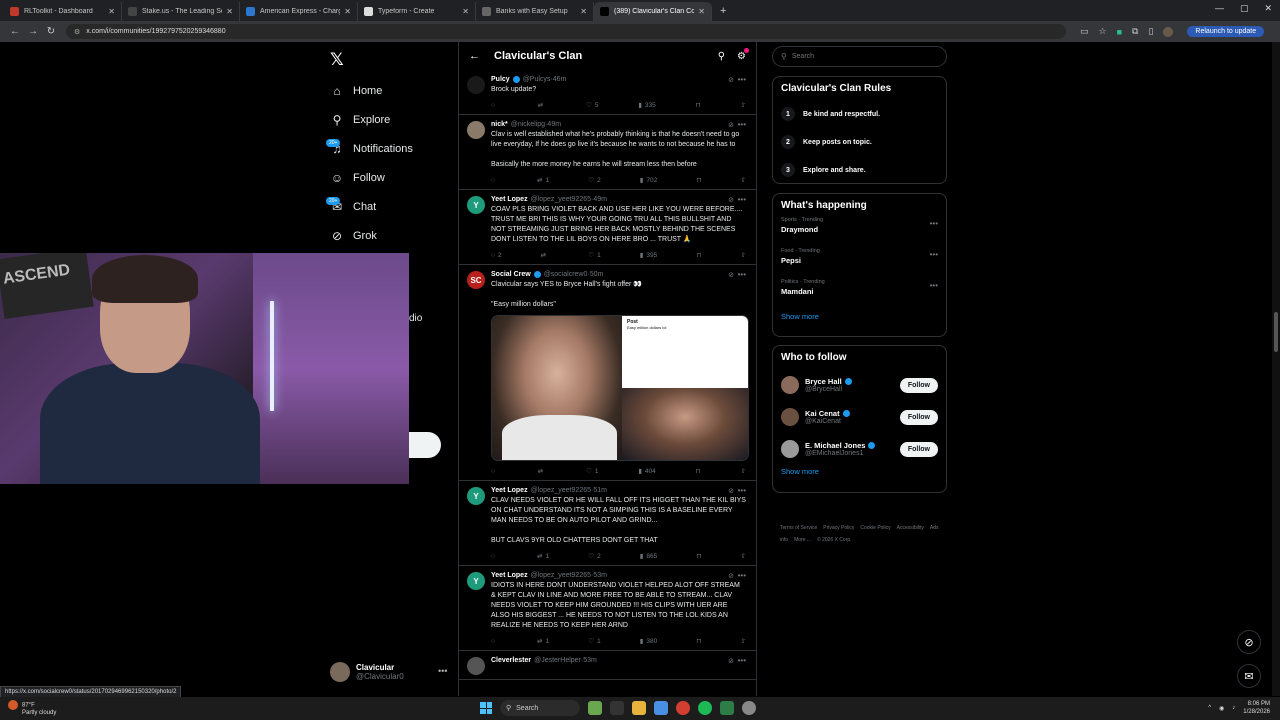 The image size is (1280, 720). What do you see at coordinates (1256, 708) in the screenshot?
I see `clock: 8:06 PM 1/28/2026` at bounding box center [1256, 708].